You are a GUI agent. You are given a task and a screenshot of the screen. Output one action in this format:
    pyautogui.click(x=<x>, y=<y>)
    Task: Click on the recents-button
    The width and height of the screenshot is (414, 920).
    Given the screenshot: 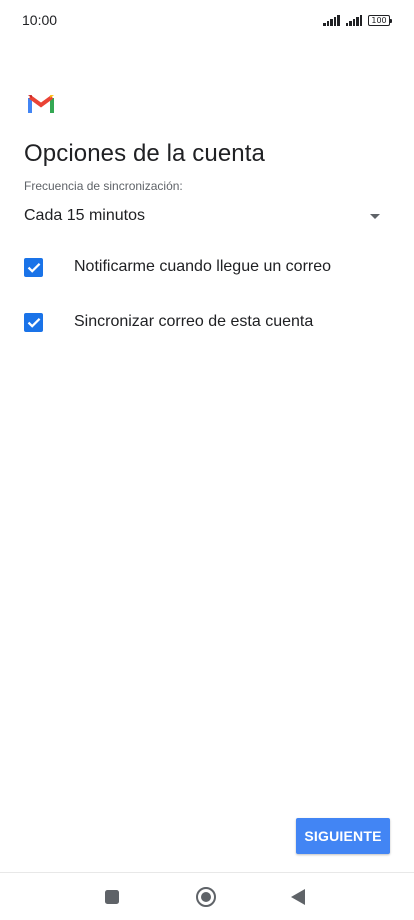 What is the action you would take?
    pyautogui.click(x=112, y=897)
    